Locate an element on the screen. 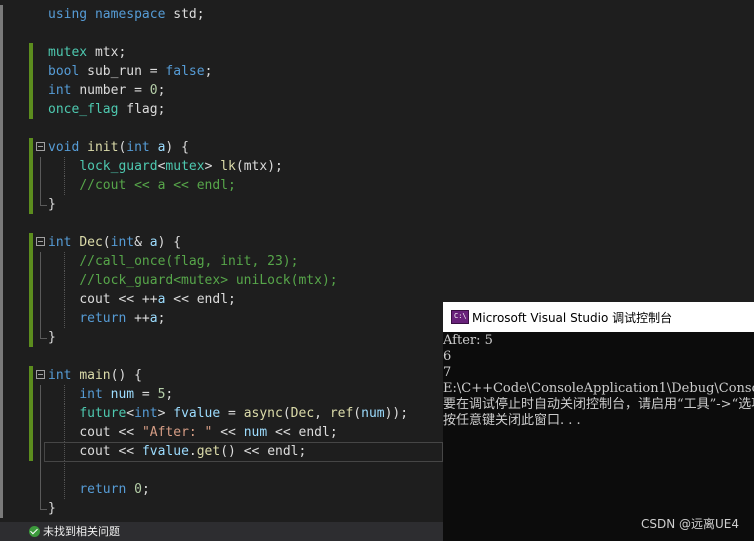  code-line: //lock_guard<mutex> uniLock(mtx); is located at coordinates (221, 280).